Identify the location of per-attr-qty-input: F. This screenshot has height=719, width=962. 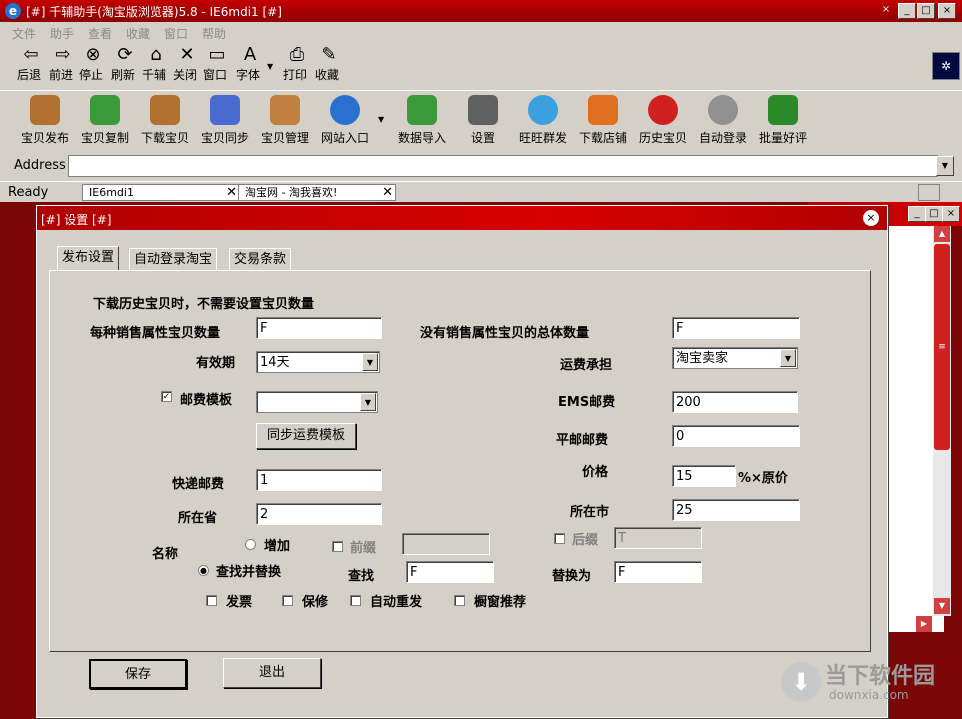
(319, 328).